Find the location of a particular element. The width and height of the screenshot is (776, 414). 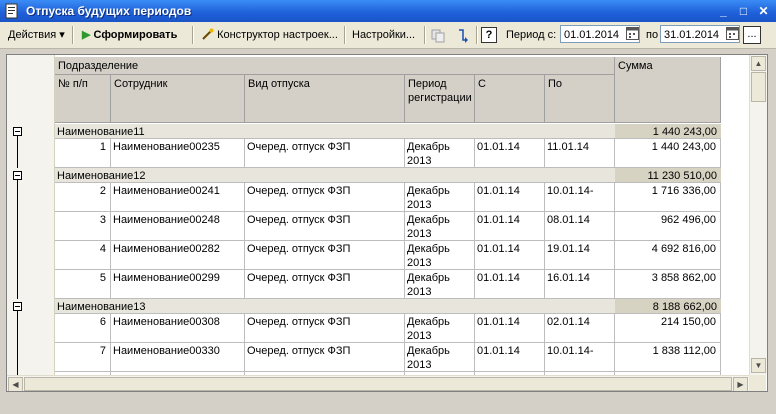

scroll-right-icon: ▶ is located at coordinates (740, 384).